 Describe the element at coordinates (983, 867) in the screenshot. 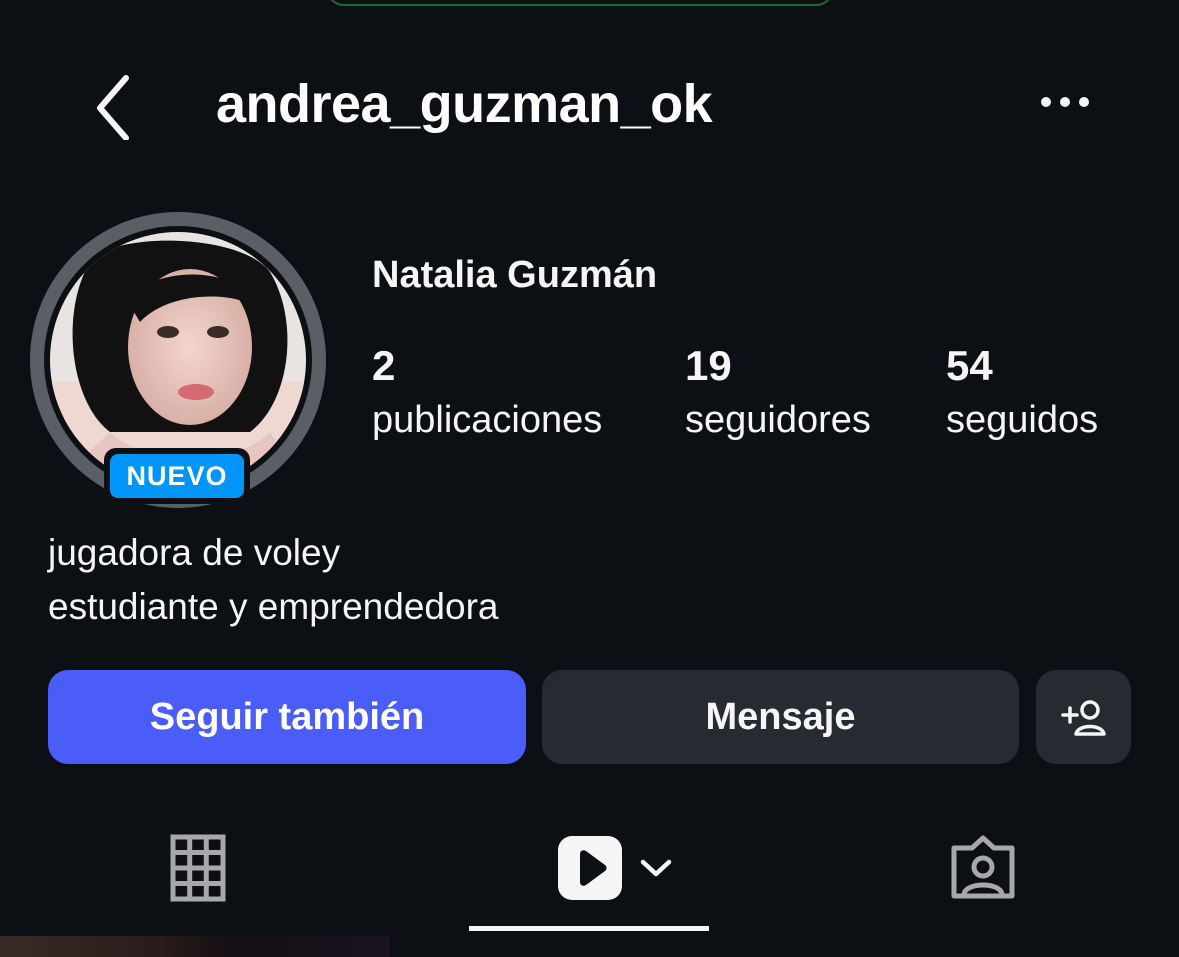

I see `tagged-icon` at that location.